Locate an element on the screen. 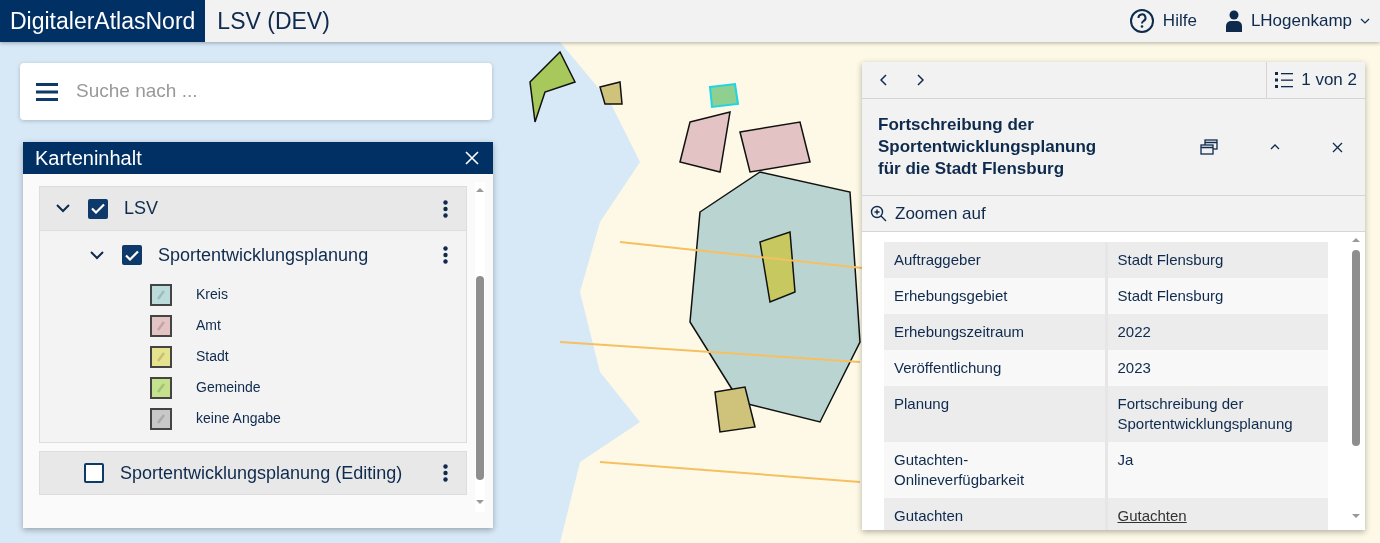 The height and width of the screenshot is (543, 1380). attribute-label: Gutachten-Onlineverfügbarkeit is located at coordinates (995, 470).